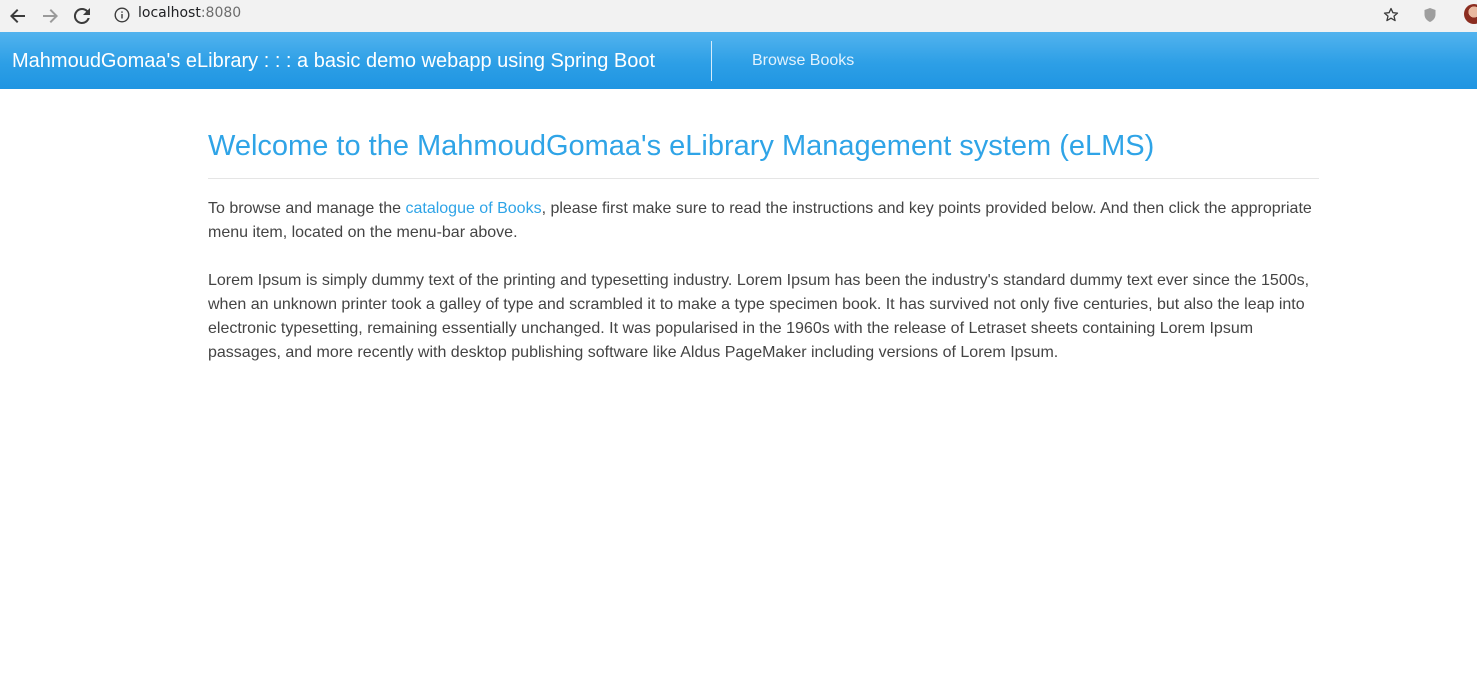  Describe the element at coordinates (1470, 14) in the screenshot. I see `avatar` at that location.